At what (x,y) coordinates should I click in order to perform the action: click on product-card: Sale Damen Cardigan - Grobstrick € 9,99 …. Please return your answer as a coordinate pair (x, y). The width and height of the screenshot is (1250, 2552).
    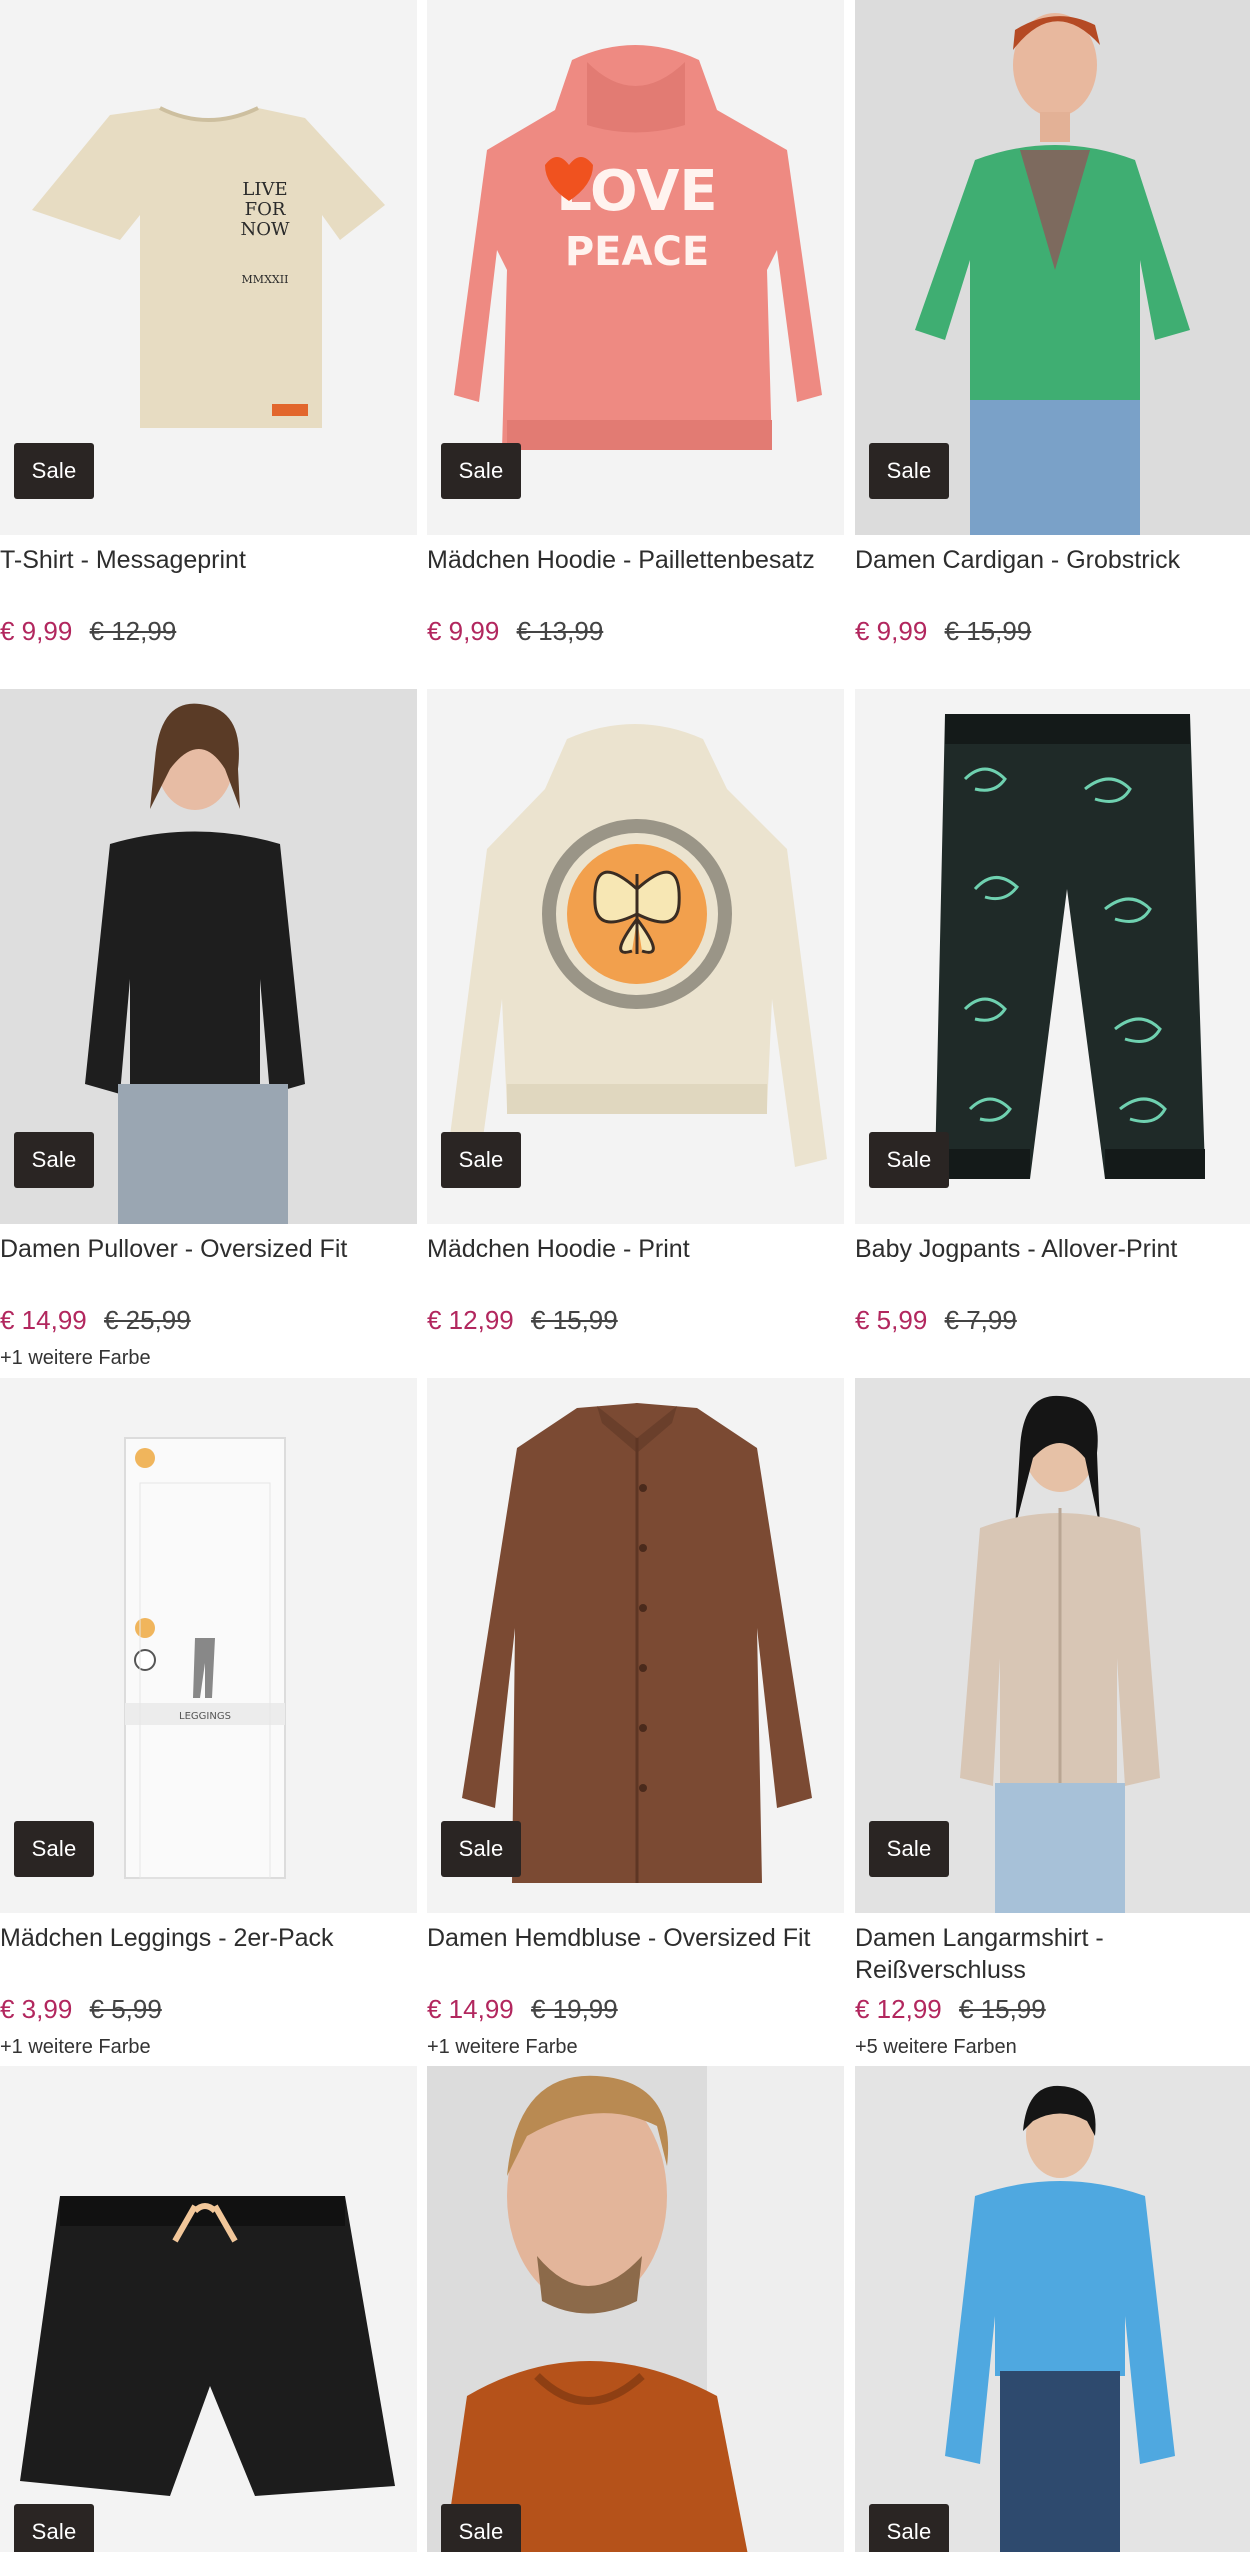
    Looking at the image, I should click on (1052, 345).